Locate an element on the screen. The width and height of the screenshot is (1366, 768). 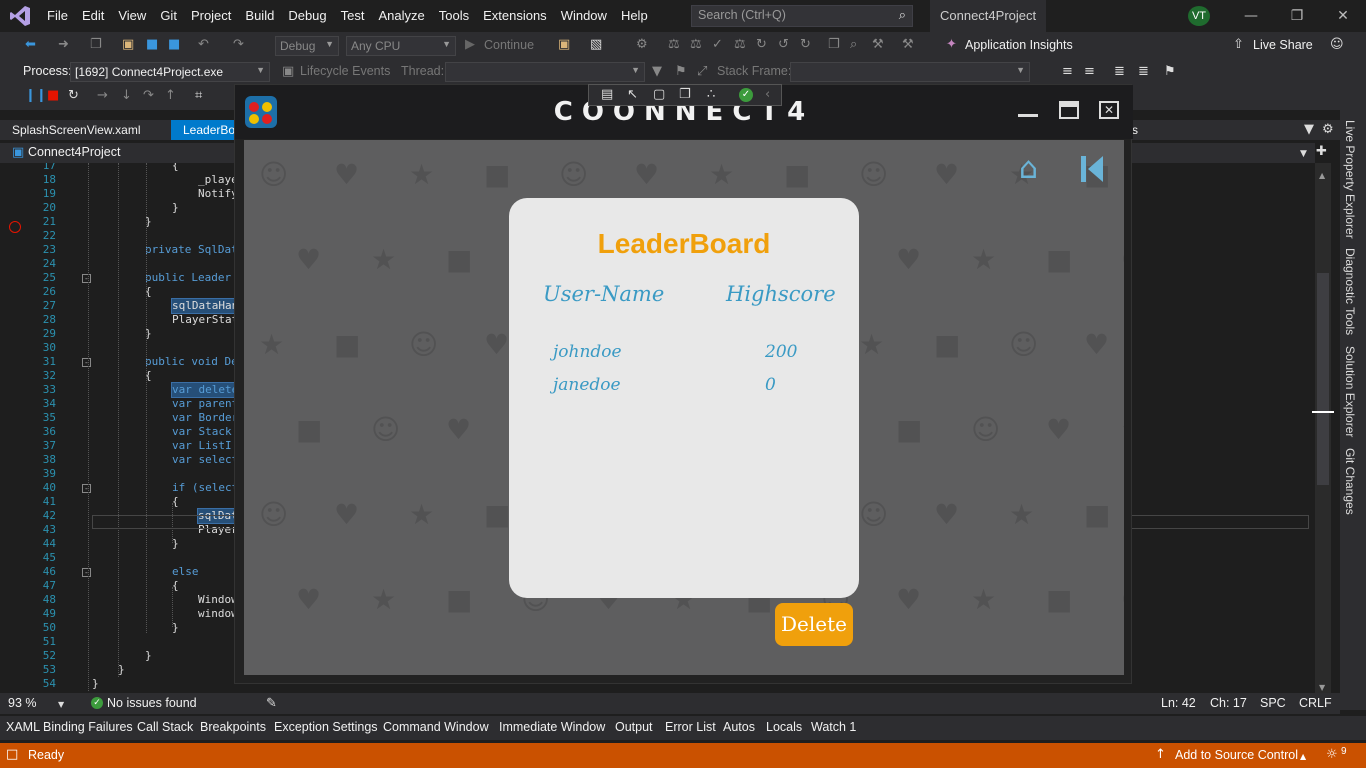
notifications-bell-icon: ☼ is located at coordinates (1332, 755).